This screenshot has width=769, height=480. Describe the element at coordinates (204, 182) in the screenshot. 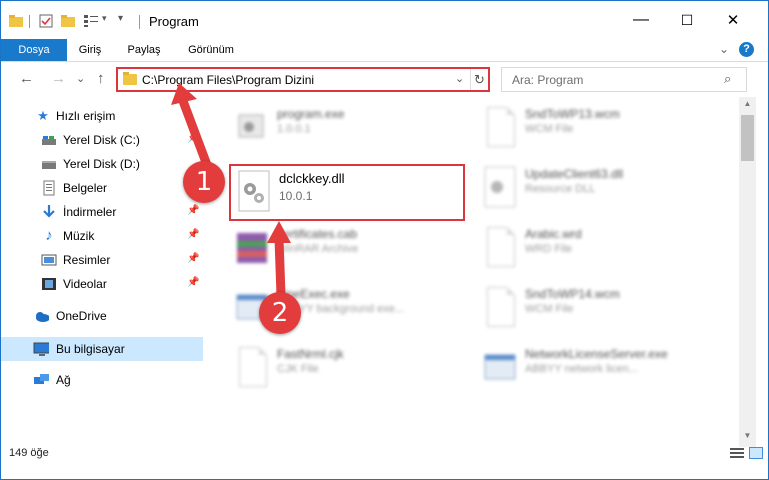

I see `step-badge-1: 1` at that location.